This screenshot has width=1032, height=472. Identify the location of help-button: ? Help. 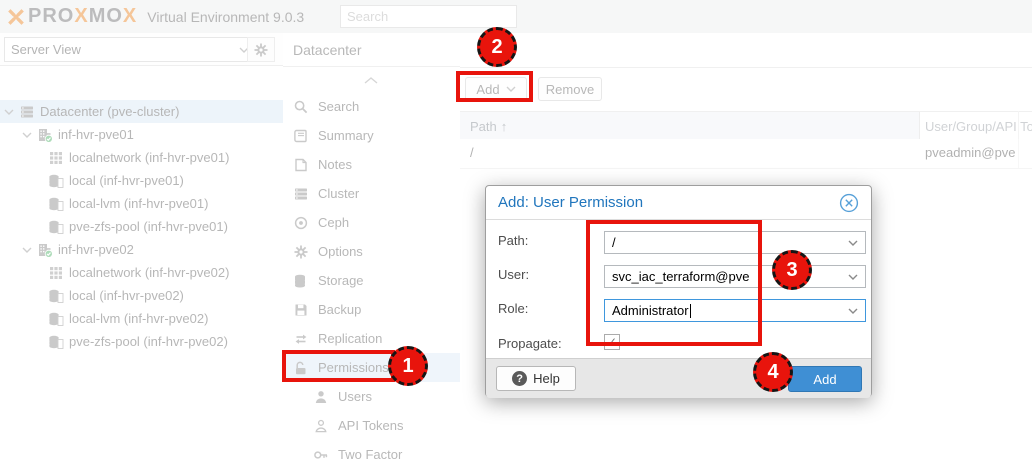
(536, 378).